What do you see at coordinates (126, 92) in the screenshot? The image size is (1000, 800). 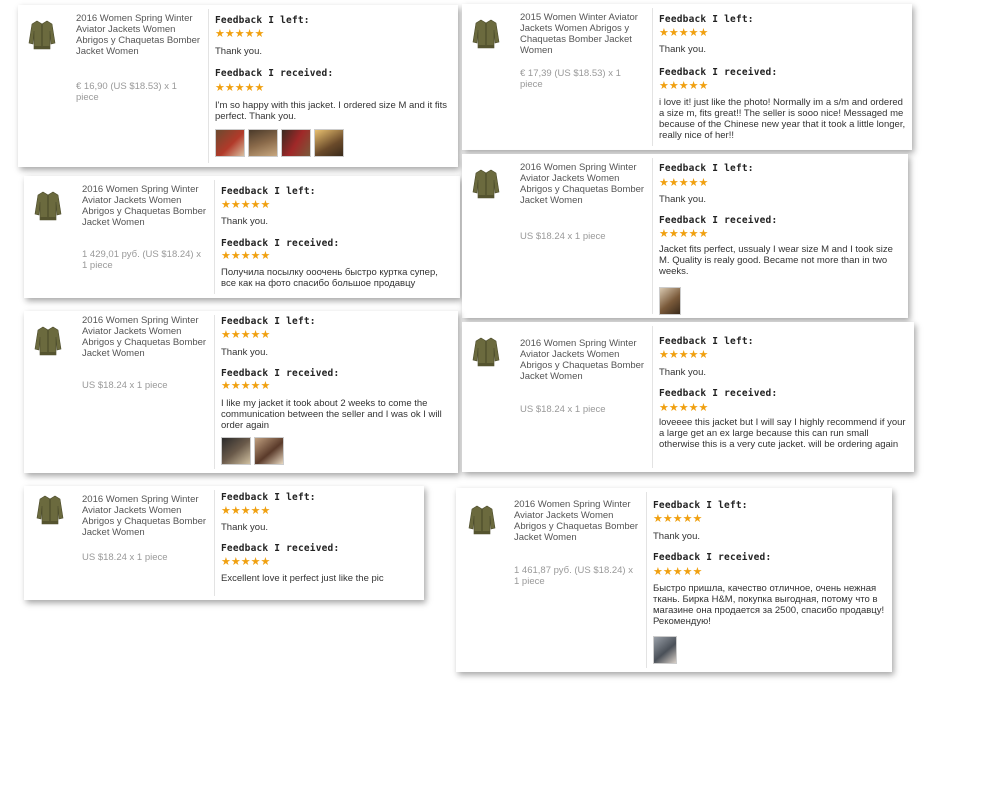 I see `product-price: € 16,90 (US $18.53) x 1 piece` at bounding box center [126, 92].